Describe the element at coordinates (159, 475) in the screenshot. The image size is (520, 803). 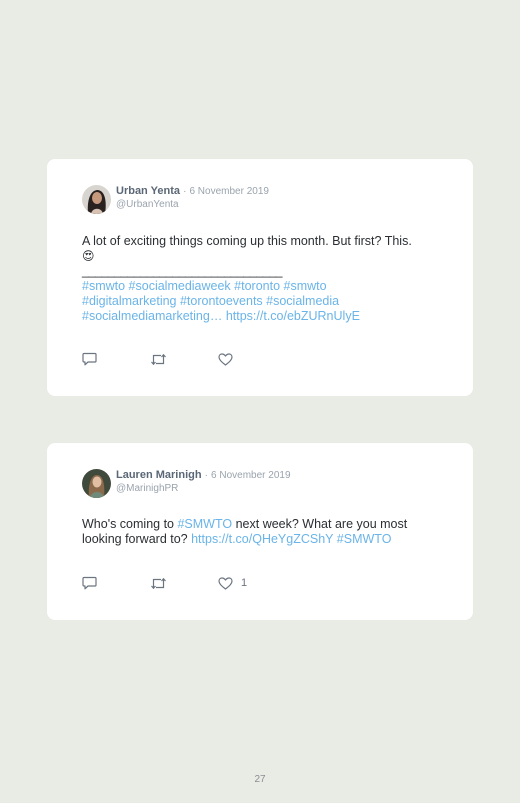
I see `author-name: Lauren Marinigh` at that location.